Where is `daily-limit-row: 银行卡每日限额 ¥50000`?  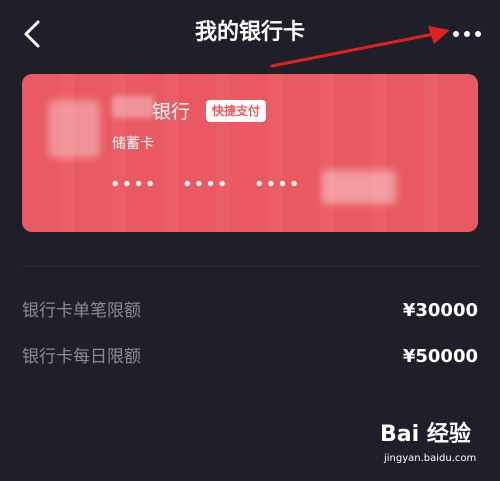
daily-limit-row: 银行卡每日限额 ¥50000 is located at coordinates (250, 357).